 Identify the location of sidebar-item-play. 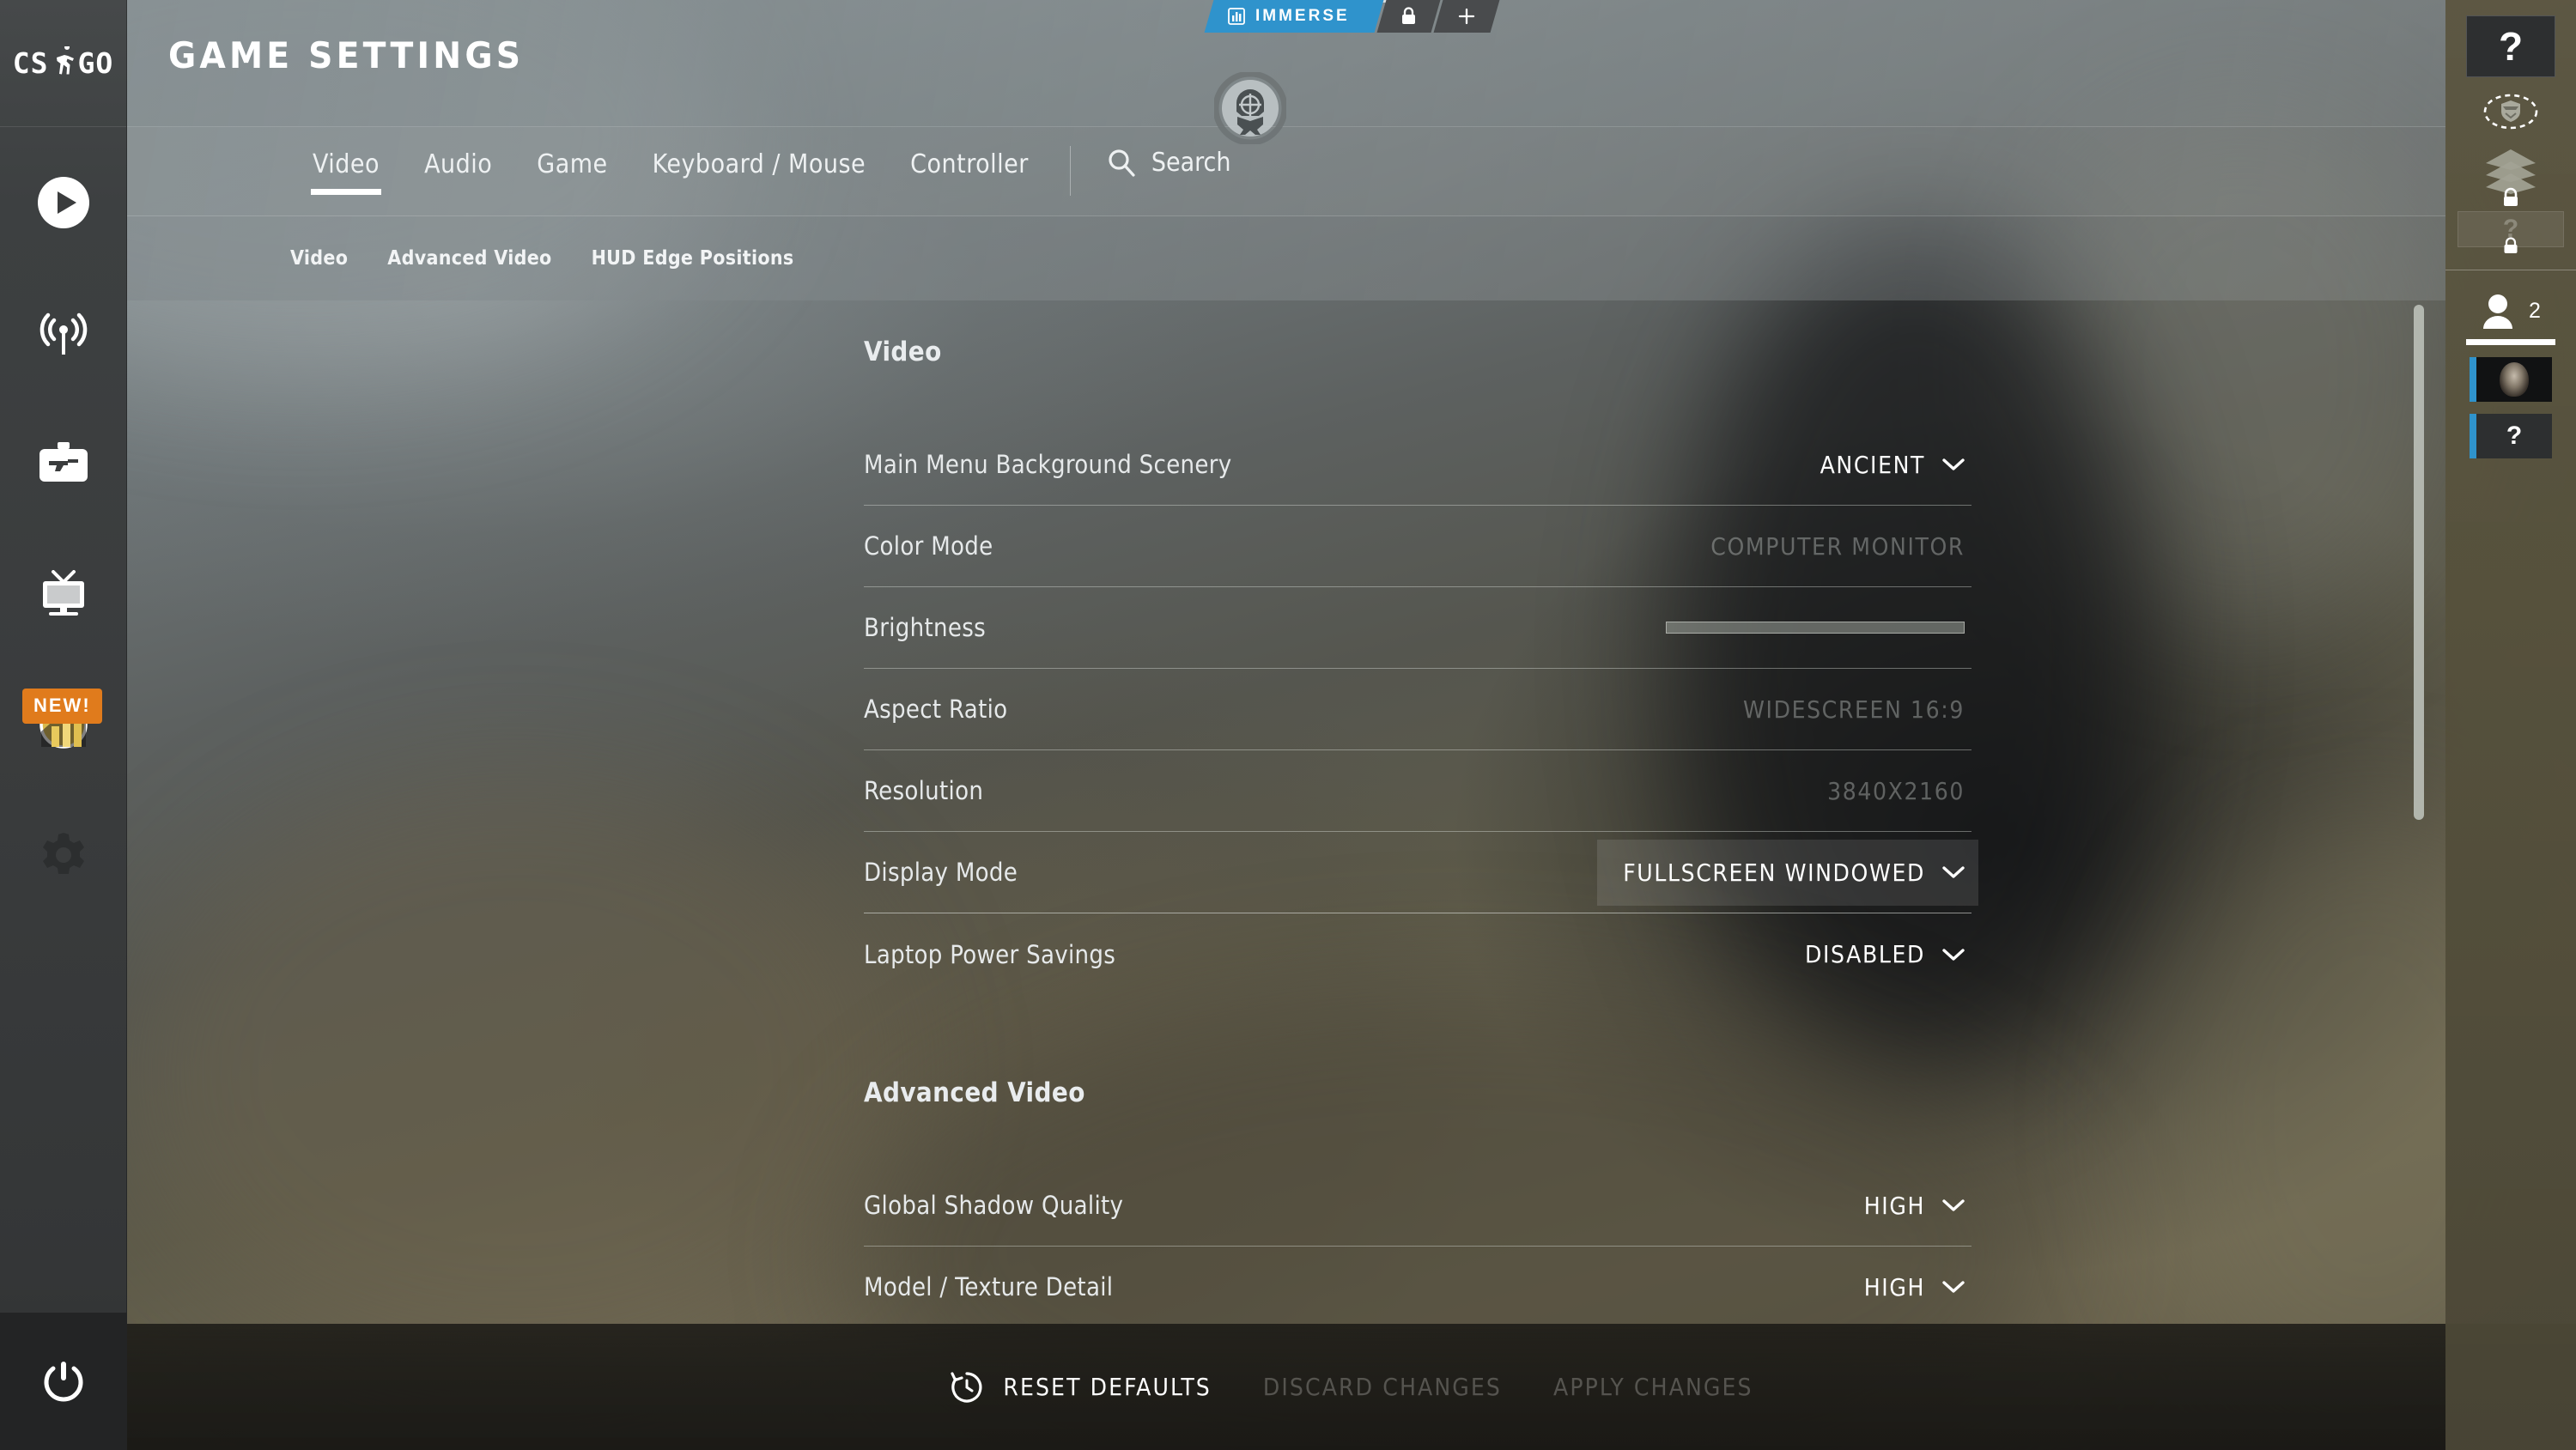
(63, 203).